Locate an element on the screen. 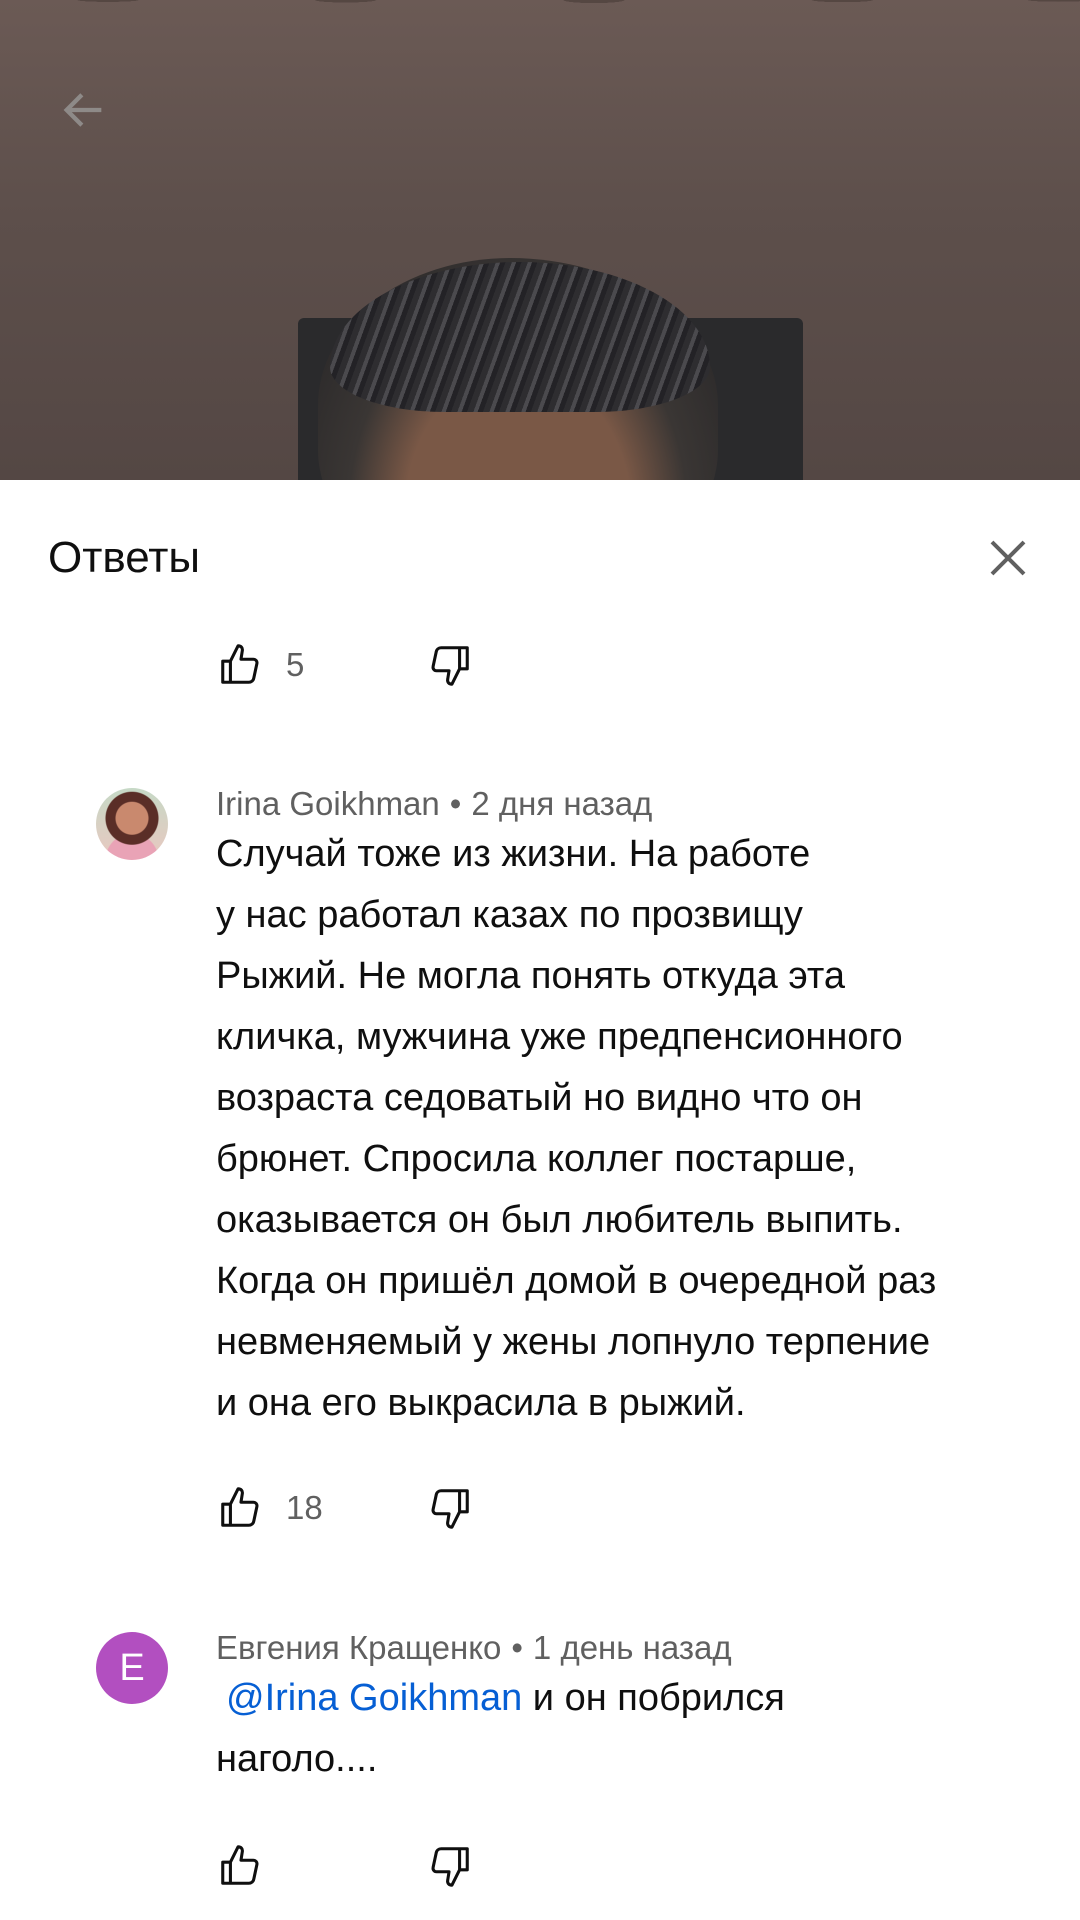 The width and height of the screenshot is (1080, 1920). comment-actions: 5 is located at coordinates (345, 665).